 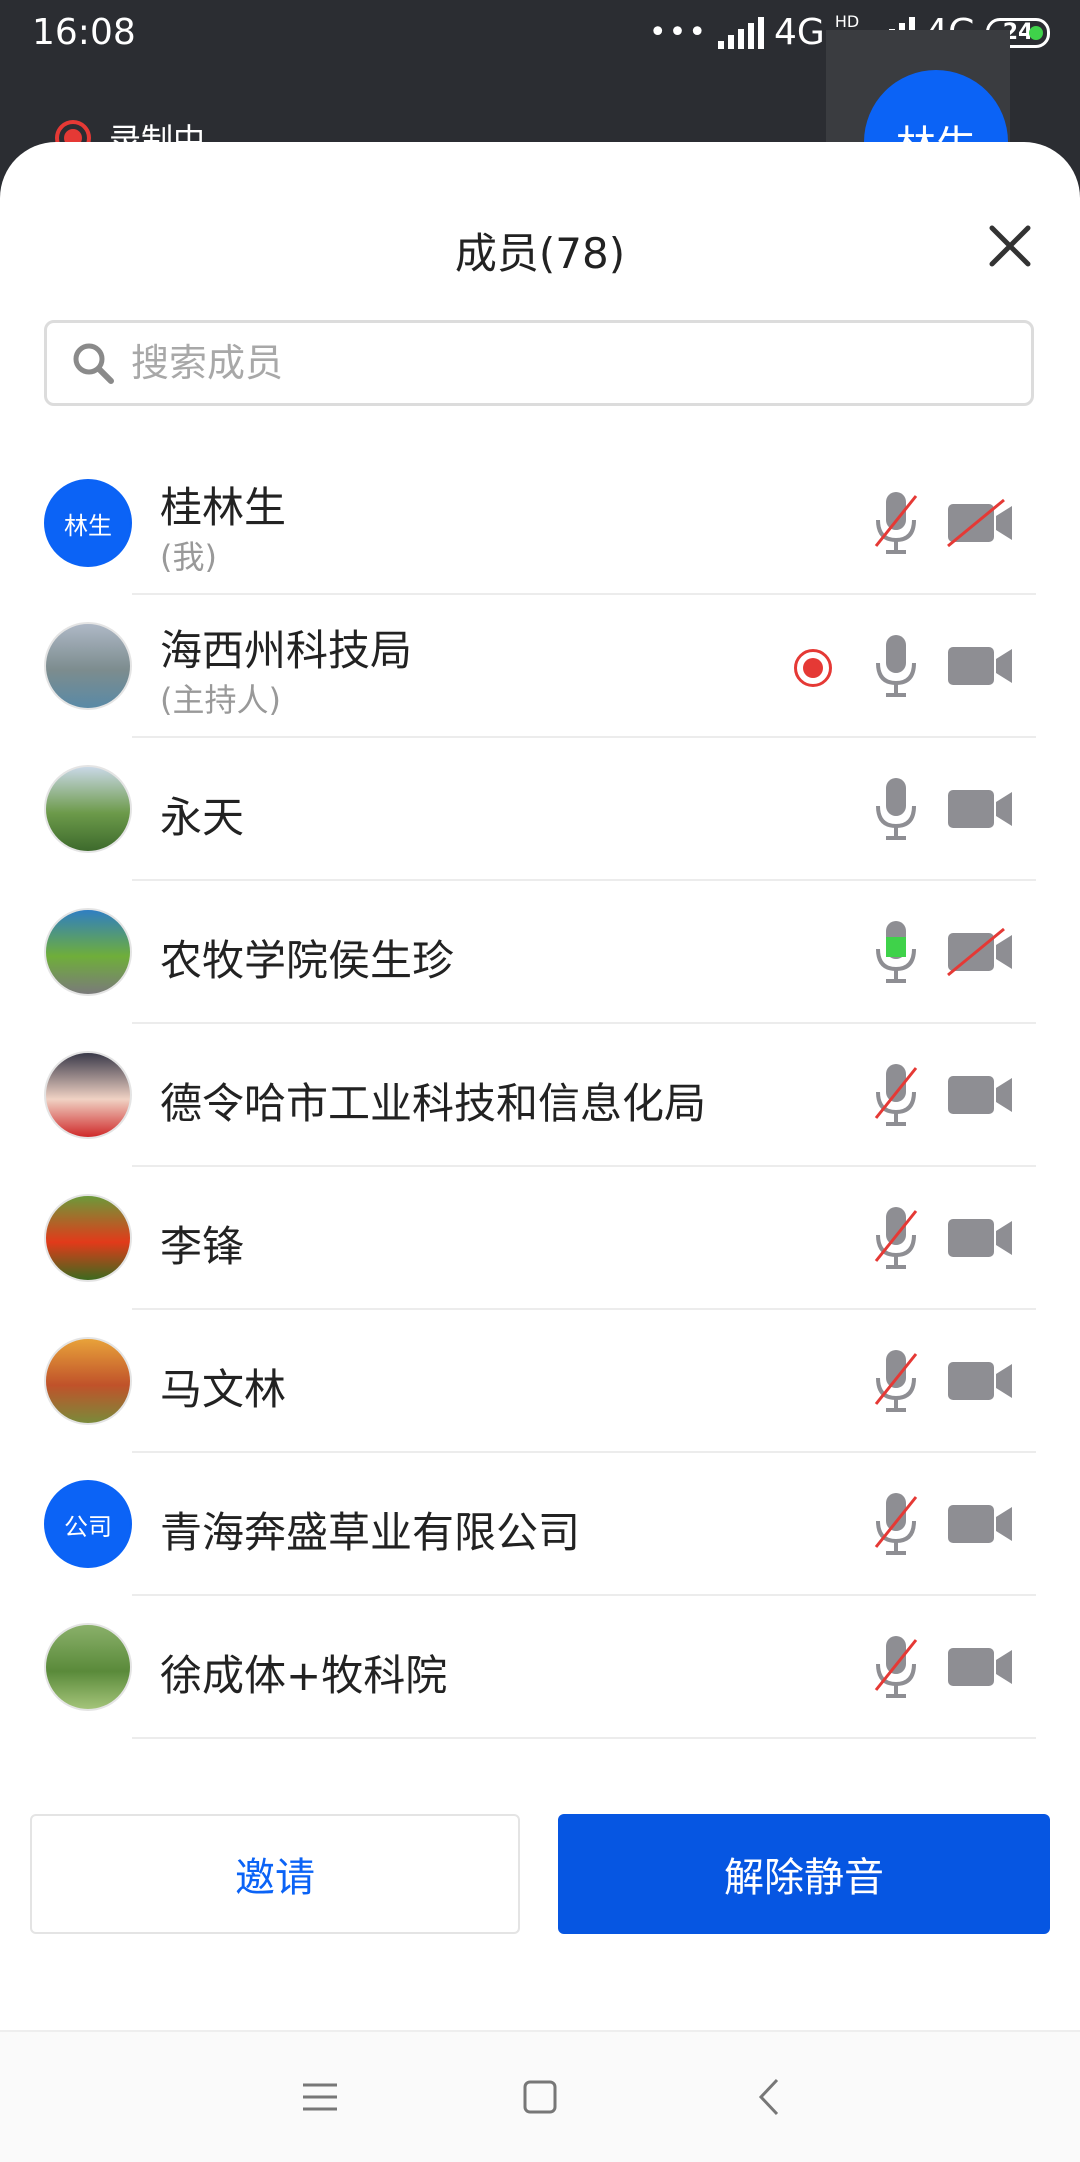 I want to click on member-row: 海西州科技局 (主持人), so click(x=540, y=666).